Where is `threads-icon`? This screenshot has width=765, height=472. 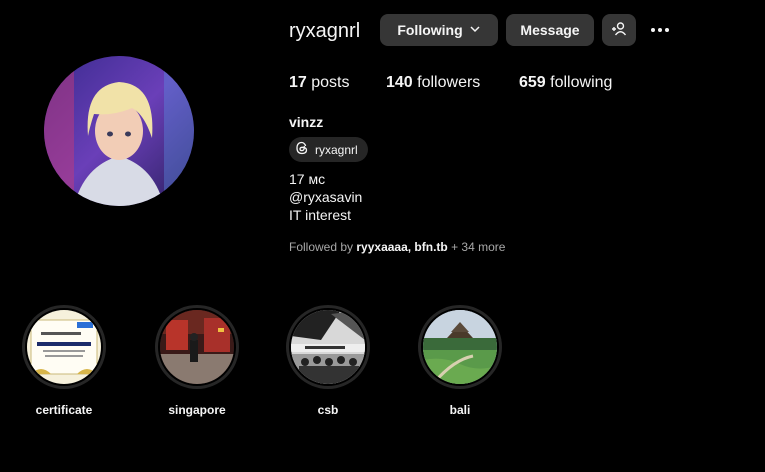 threads-icon is located at coordinates (302, 149).